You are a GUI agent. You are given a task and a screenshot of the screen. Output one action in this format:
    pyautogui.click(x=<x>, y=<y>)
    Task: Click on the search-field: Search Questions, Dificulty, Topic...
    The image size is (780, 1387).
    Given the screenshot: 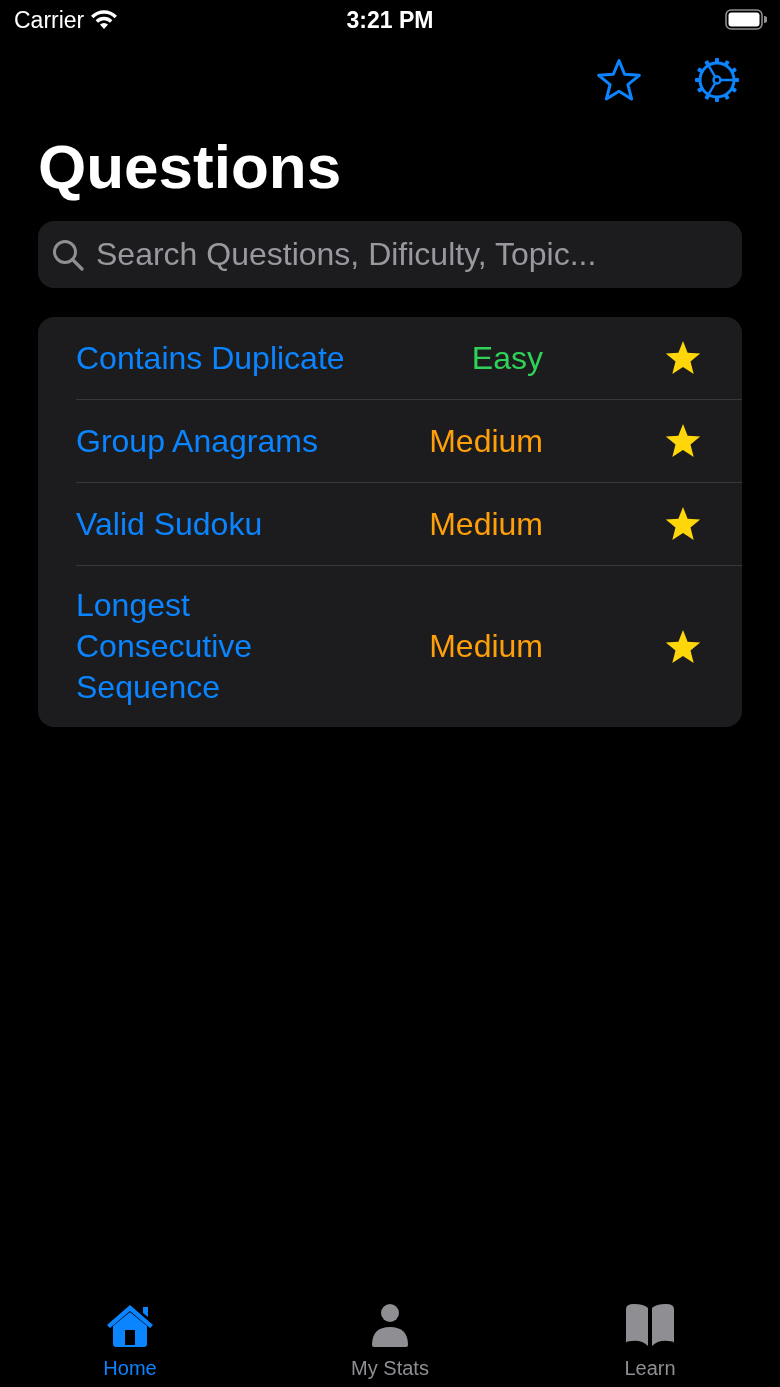 What is the action you would take?
    pyautogui.click(x=390, y=254)
    